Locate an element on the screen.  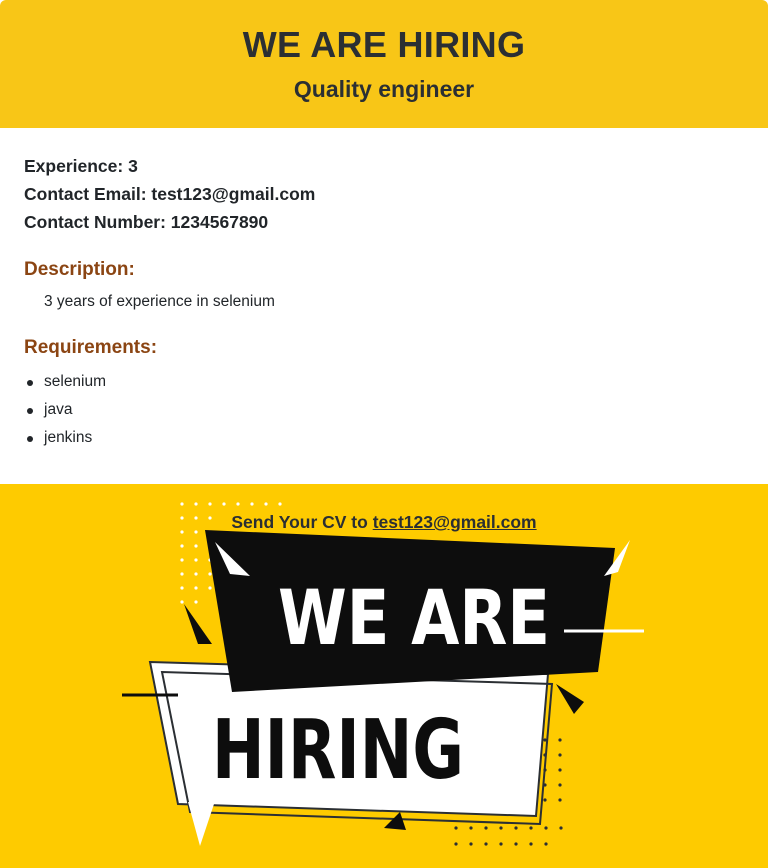
job-header: WE ARE HIRING Quality engineer is located at coordinates (384, 64).